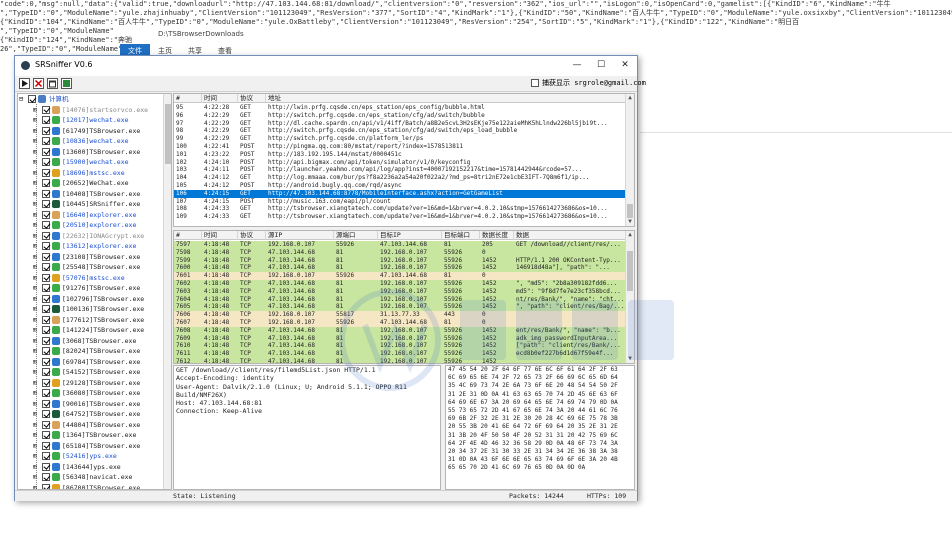 The width and height of the screenshot is (952, 546). I want to click on tree-process-item: ⊞ [91276]TSBrowser.exe, so click(94, 288).